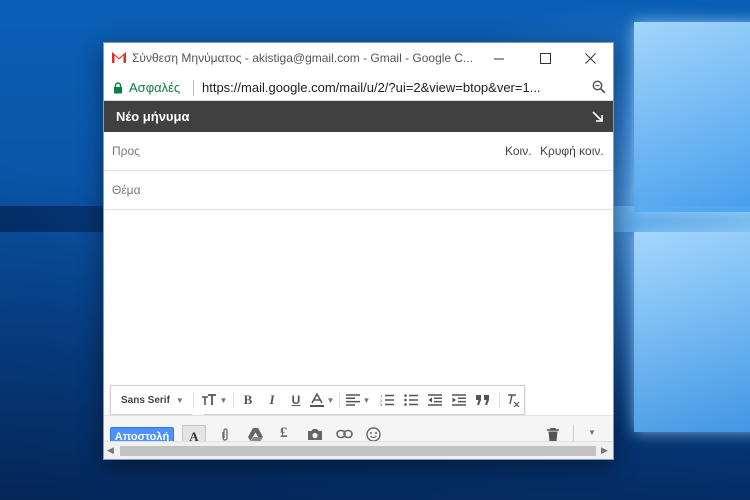 The height and width of the screenshot is (500, 750). I want to click on camera-icon, so click(315, 434).